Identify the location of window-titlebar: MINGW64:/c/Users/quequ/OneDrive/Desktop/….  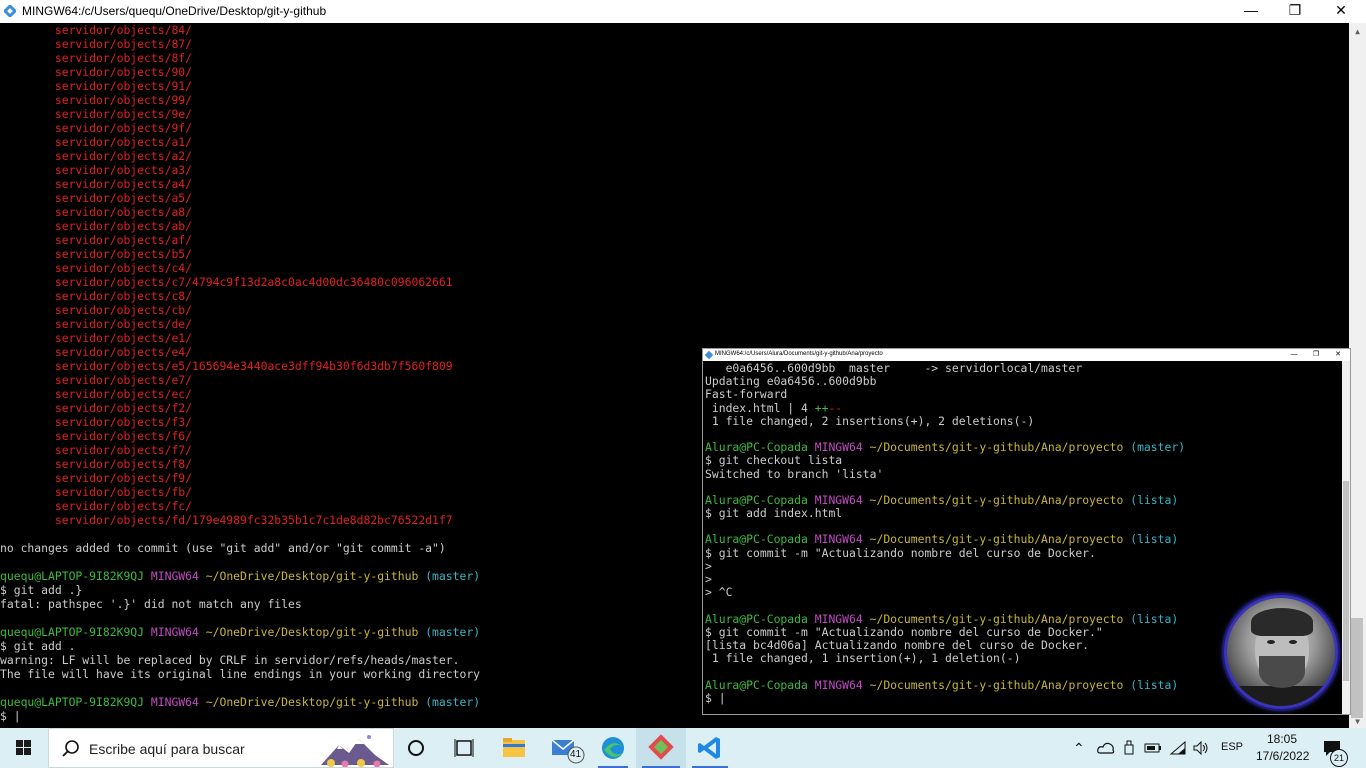
(683, 11).